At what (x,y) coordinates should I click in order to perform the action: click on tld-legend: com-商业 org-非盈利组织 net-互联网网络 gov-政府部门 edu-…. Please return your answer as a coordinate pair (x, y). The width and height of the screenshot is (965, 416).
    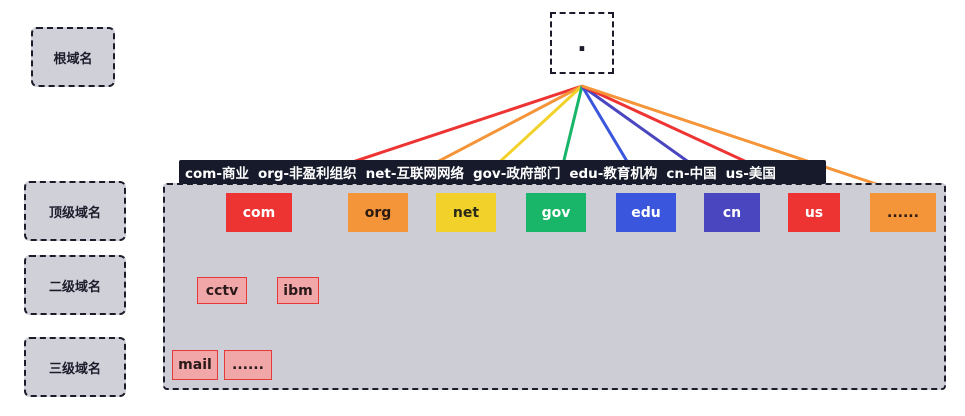
    Looking at the image, I should click on (502, 172).